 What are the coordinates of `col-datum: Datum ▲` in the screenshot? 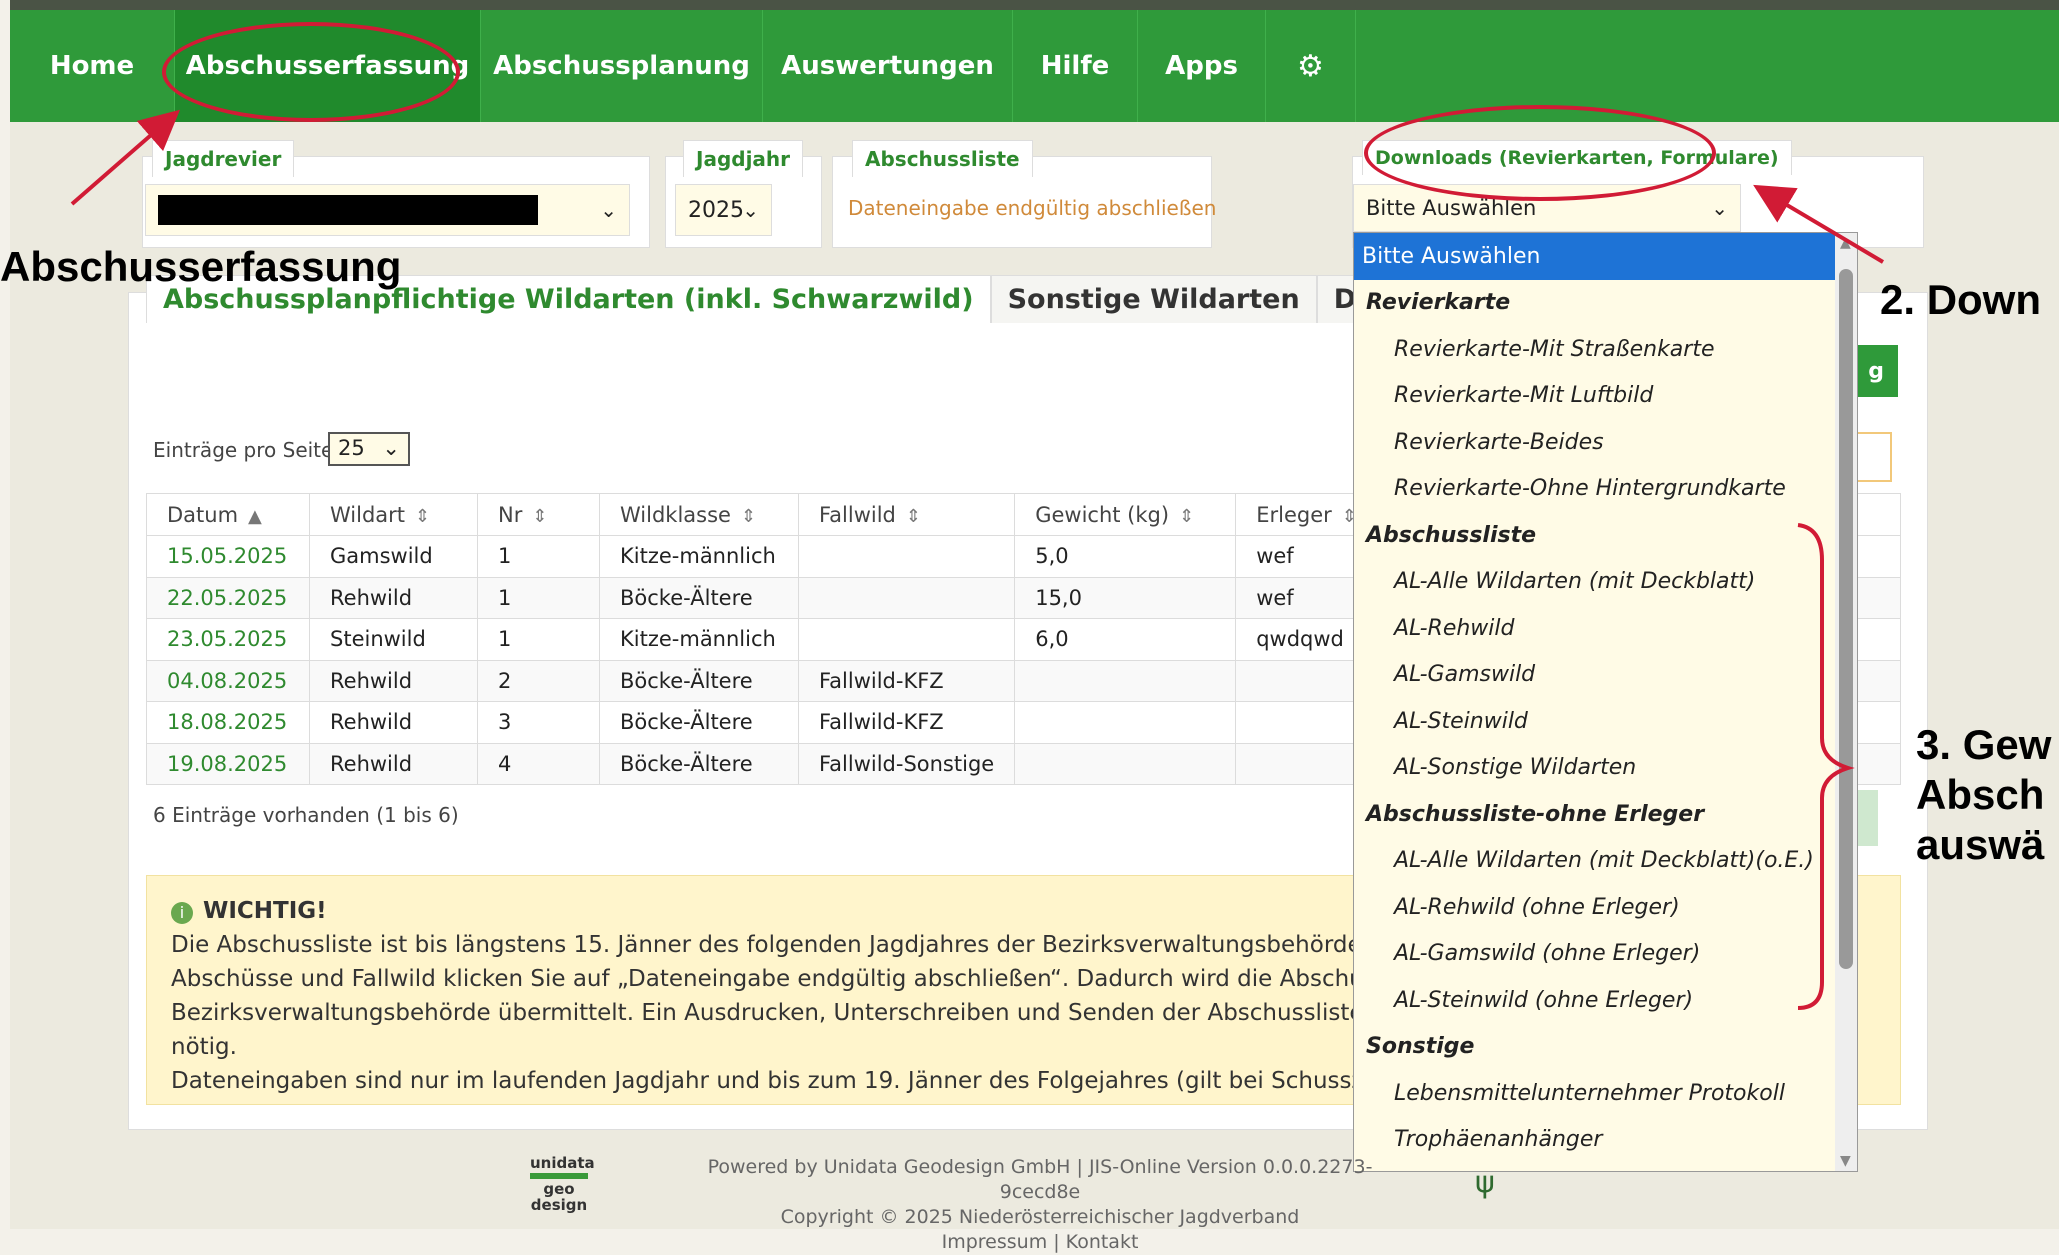 It's located at (228, 514).